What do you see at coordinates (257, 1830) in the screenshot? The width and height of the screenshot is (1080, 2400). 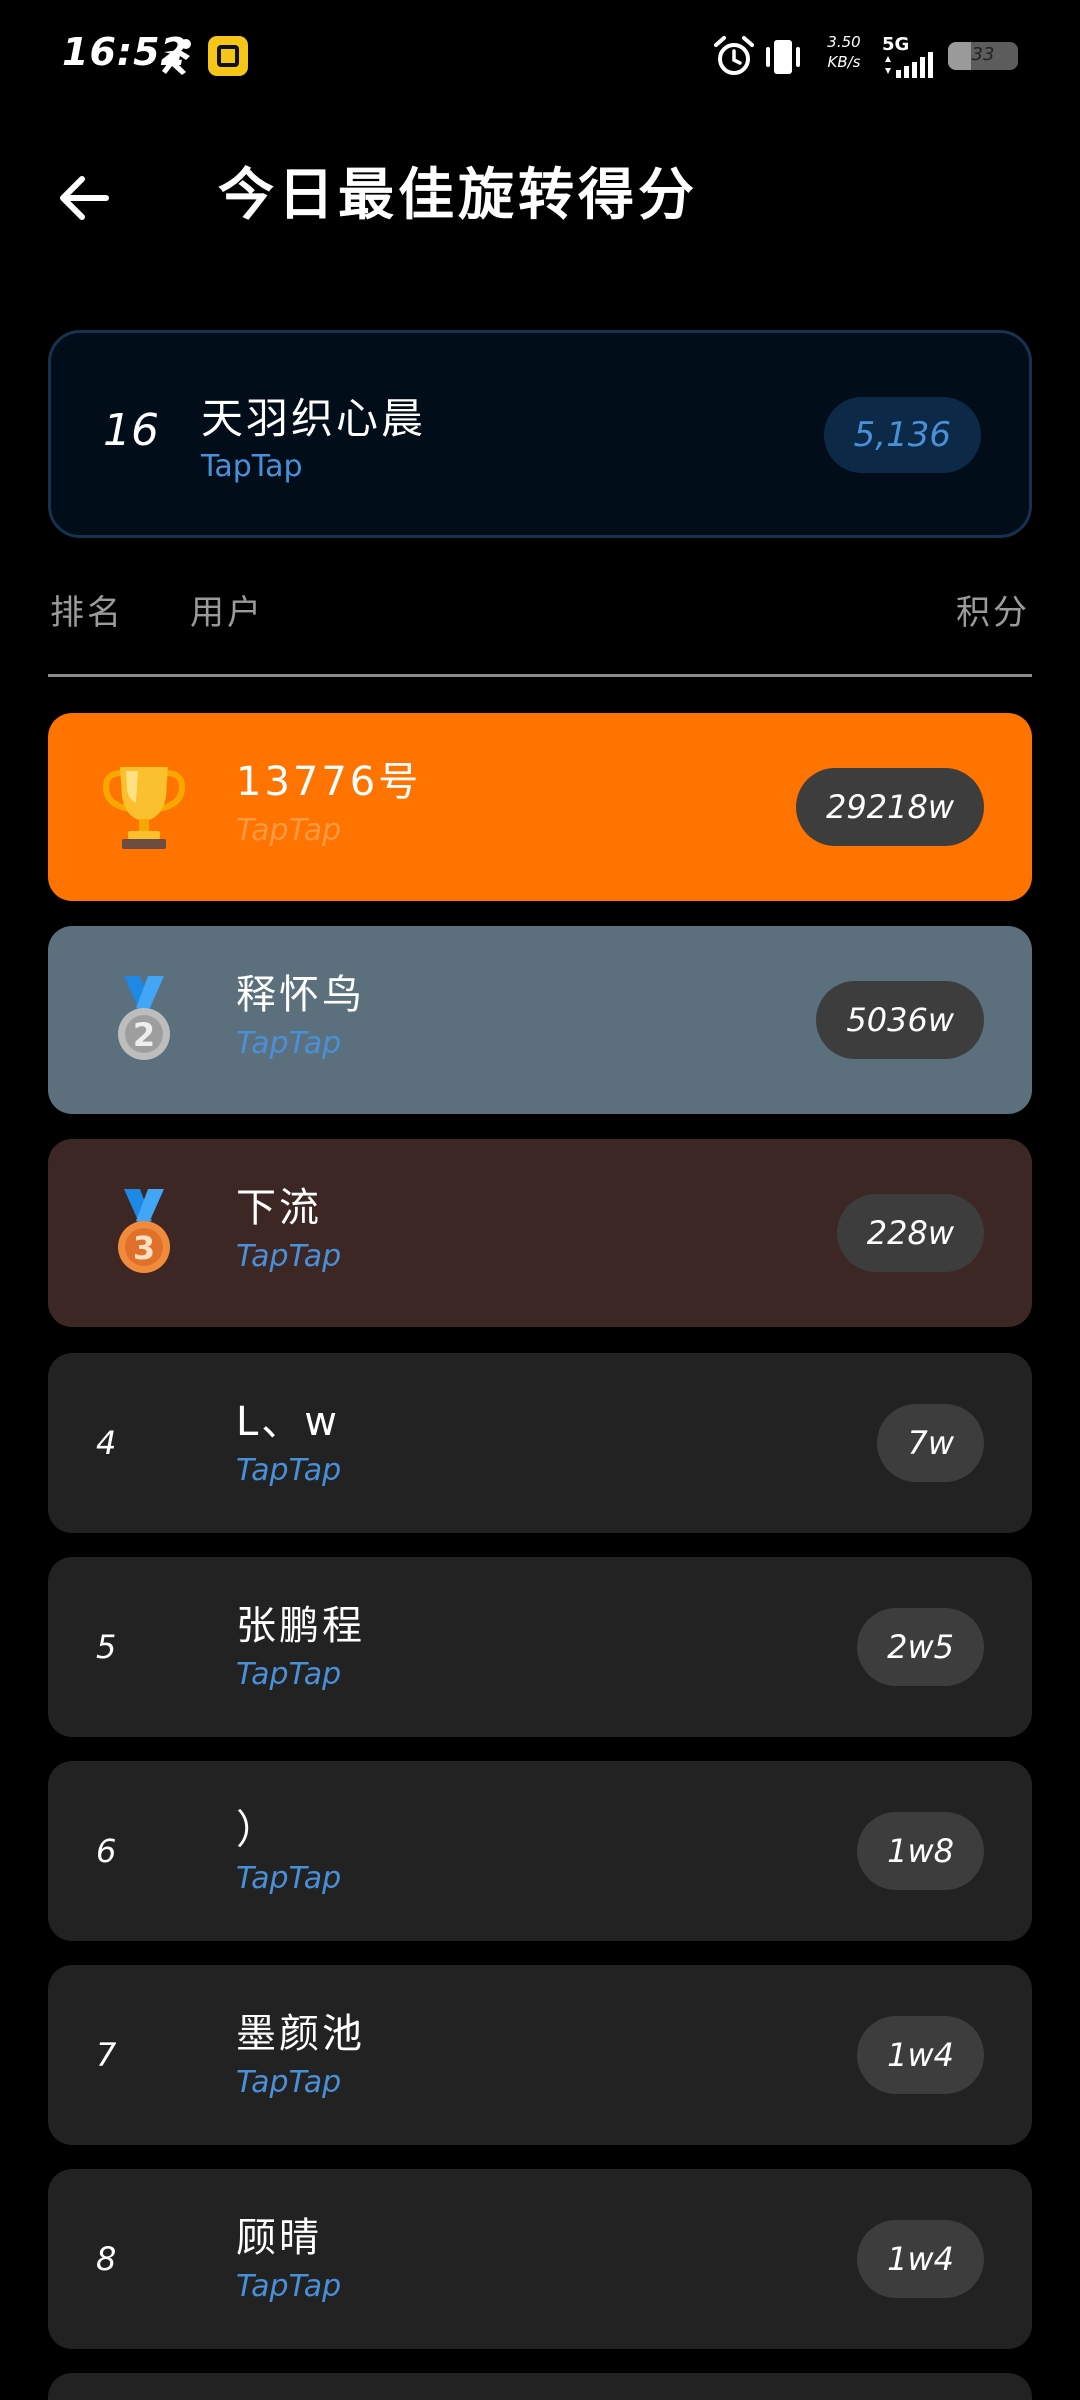 I see `row-username: ）` at bounding box center [257, 1830].